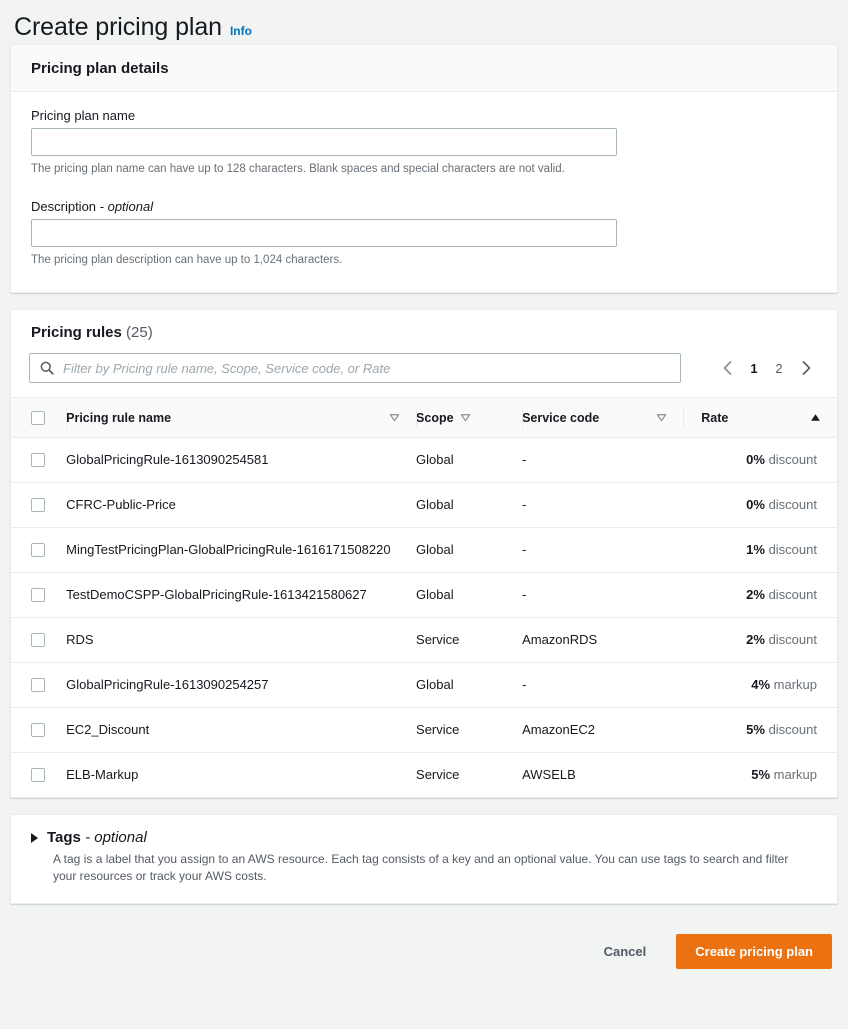 Image resolution: width=848 pixels, height=1029 pixels. I want to click on filter-row: 1 2, so click(424, 369).